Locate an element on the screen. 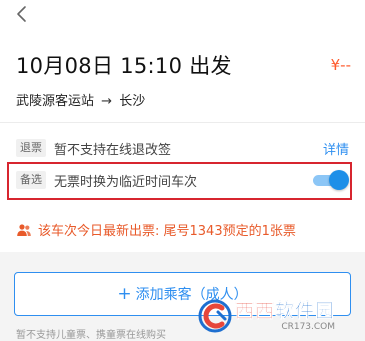  to-station: 长沙 is located at coordinates (132, 101).